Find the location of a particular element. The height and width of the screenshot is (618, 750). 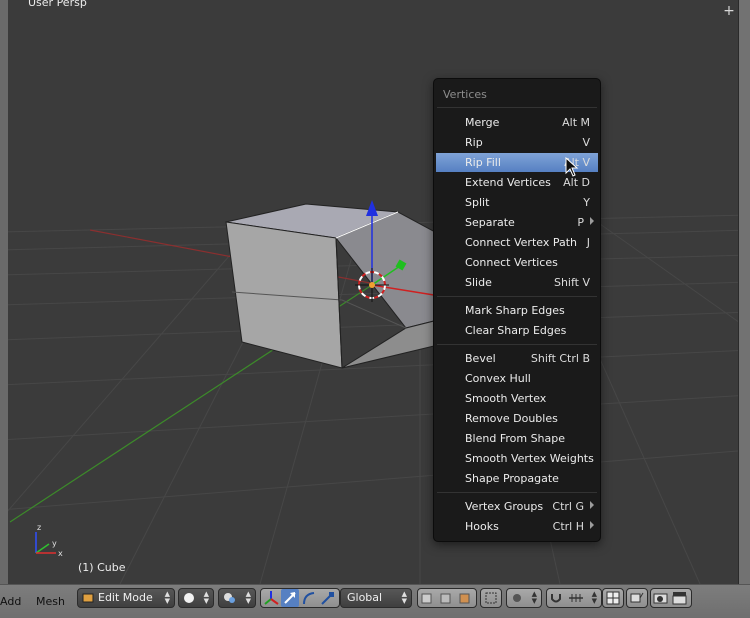

manipulator-group is located at coordinates (300, 598).